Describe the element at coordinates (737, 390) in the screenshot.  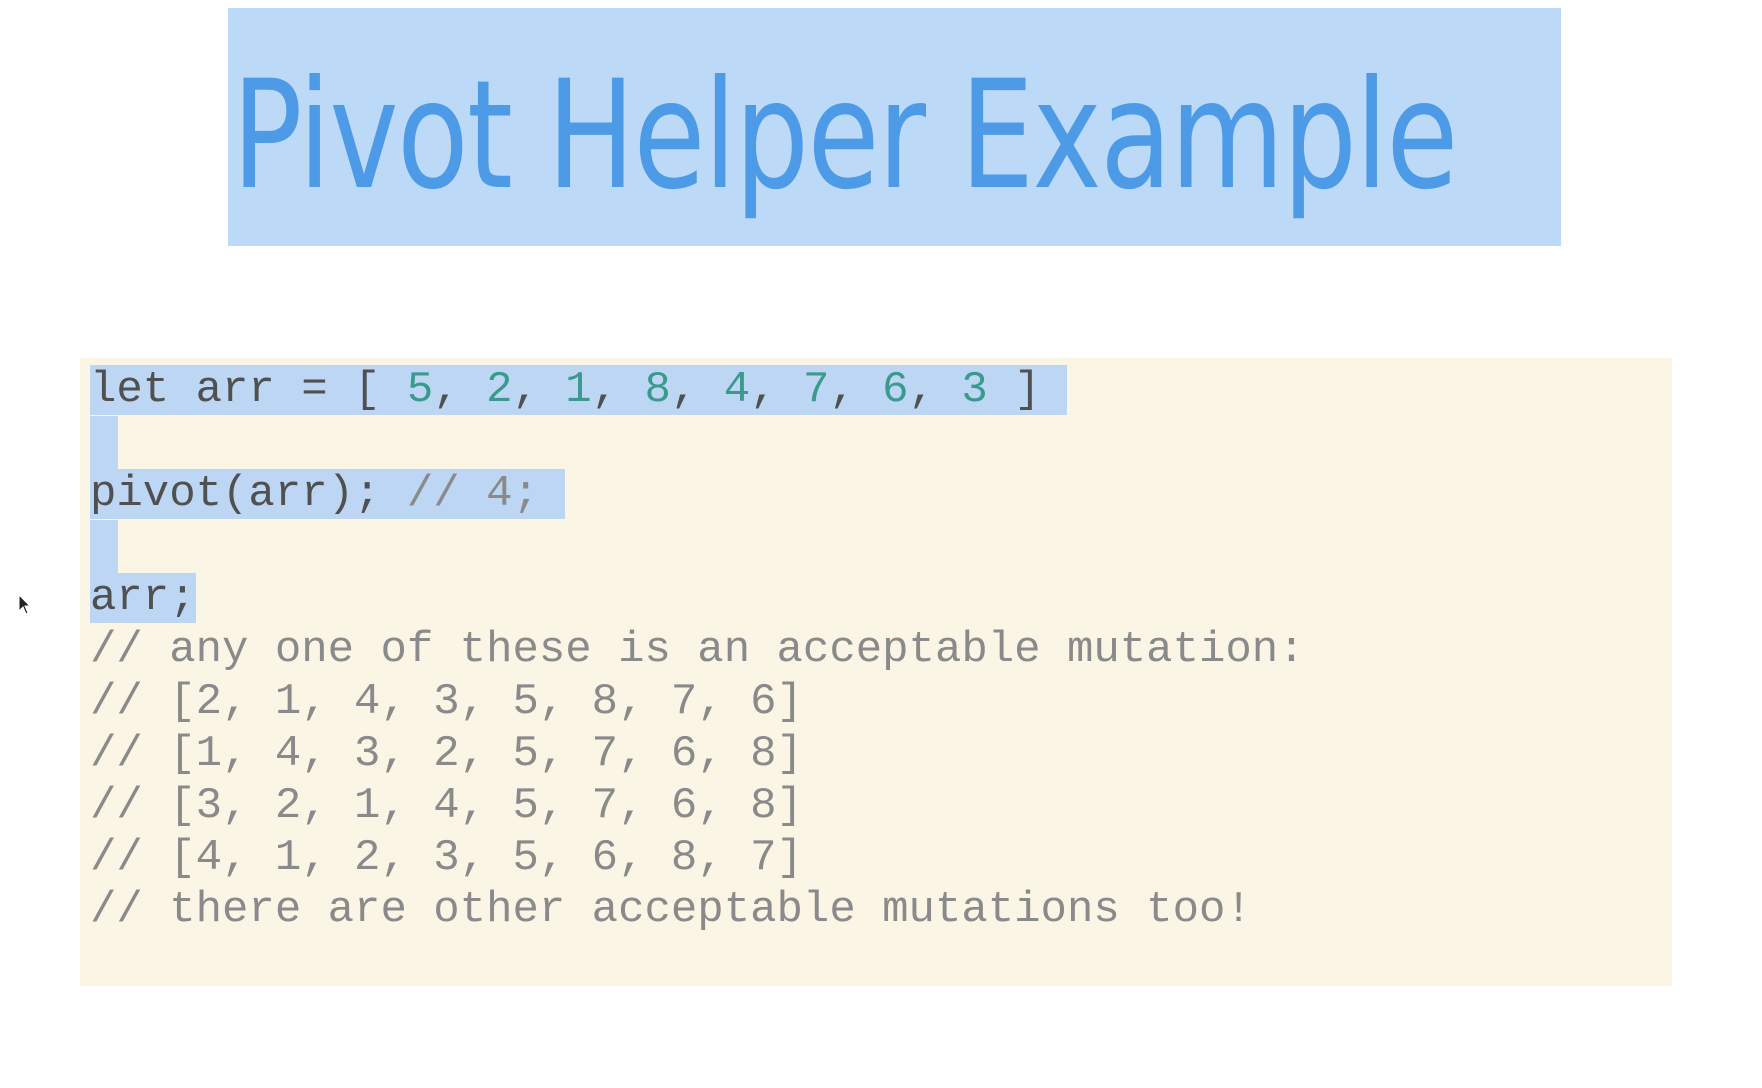
I see `array-number: 4` at that location.